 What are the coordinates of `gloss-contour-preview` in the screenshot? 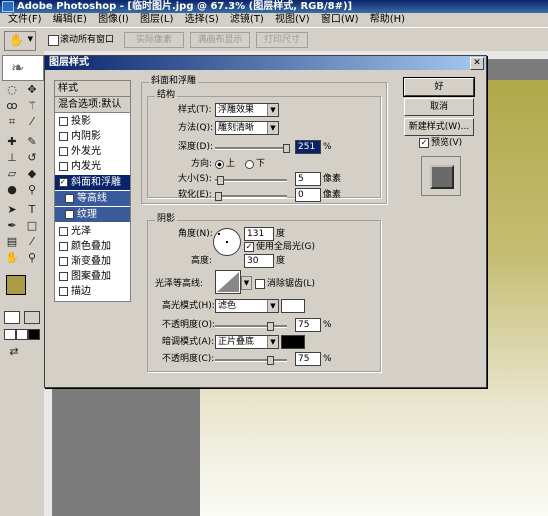 It's located at (228, 282).